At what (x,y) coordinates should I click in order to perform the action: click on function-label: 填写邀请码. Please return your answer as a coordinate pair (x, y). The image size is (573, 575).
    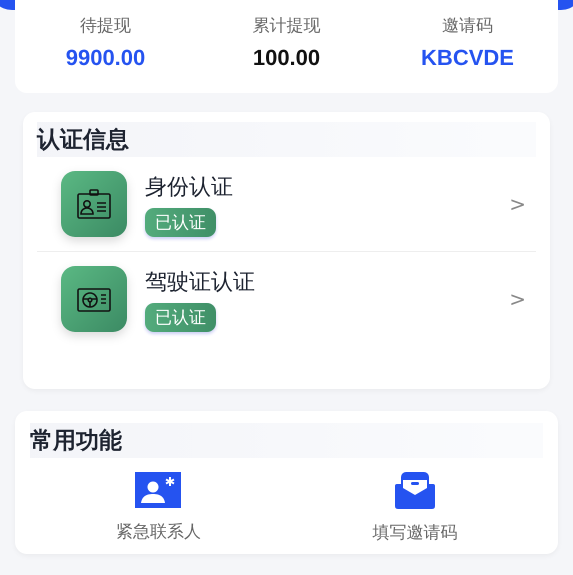
    Looking at the image, I should click on (415, 532).